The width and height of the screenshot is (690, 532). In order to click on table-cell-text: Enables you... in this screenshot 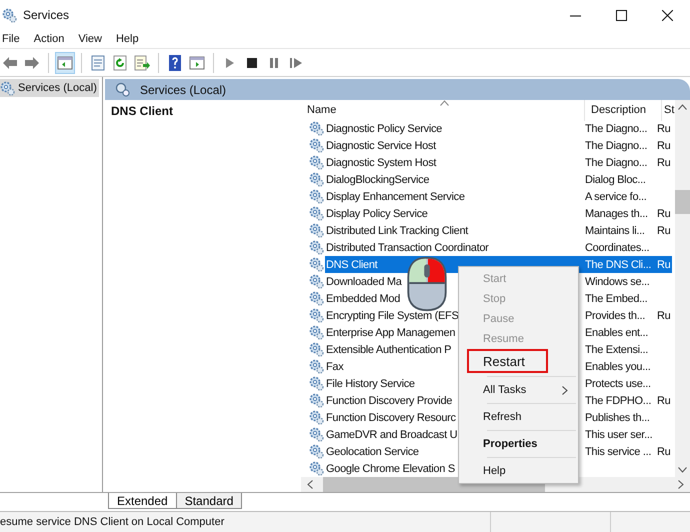, I will do `click(618, 367)`.